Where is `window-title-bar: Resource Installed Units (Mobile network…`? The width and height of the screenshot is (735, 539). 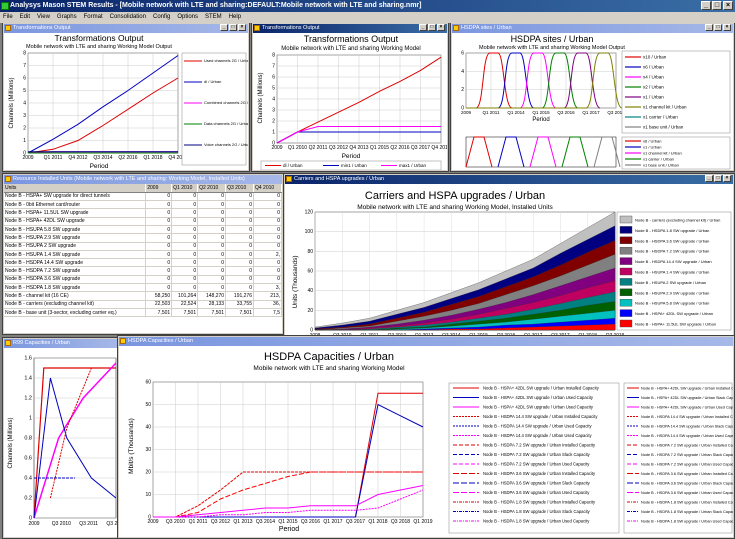 window-title-bar: Resource Installed Units (Mobile network… is located at coordinates (143, 179).